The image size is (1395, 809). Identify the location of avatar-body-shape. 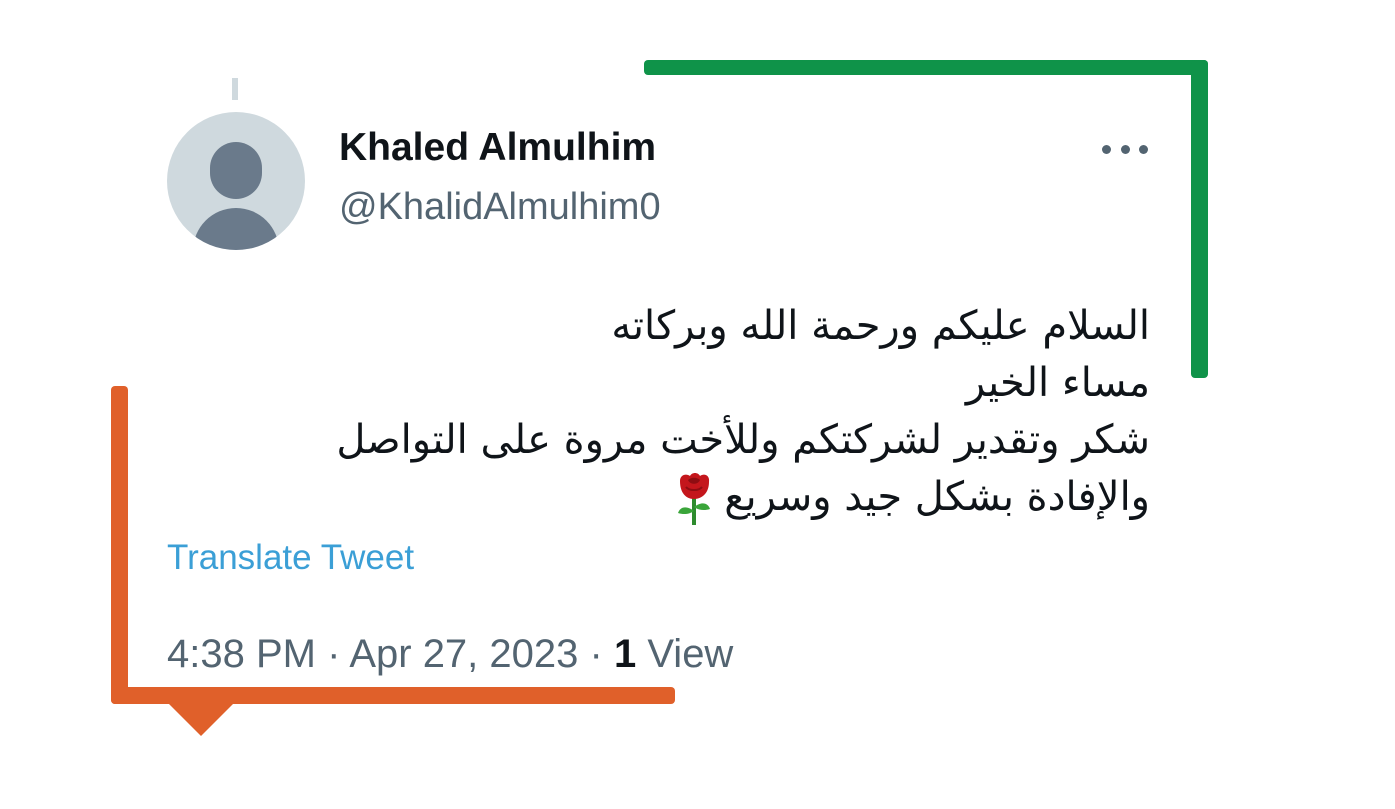
(236, 229).